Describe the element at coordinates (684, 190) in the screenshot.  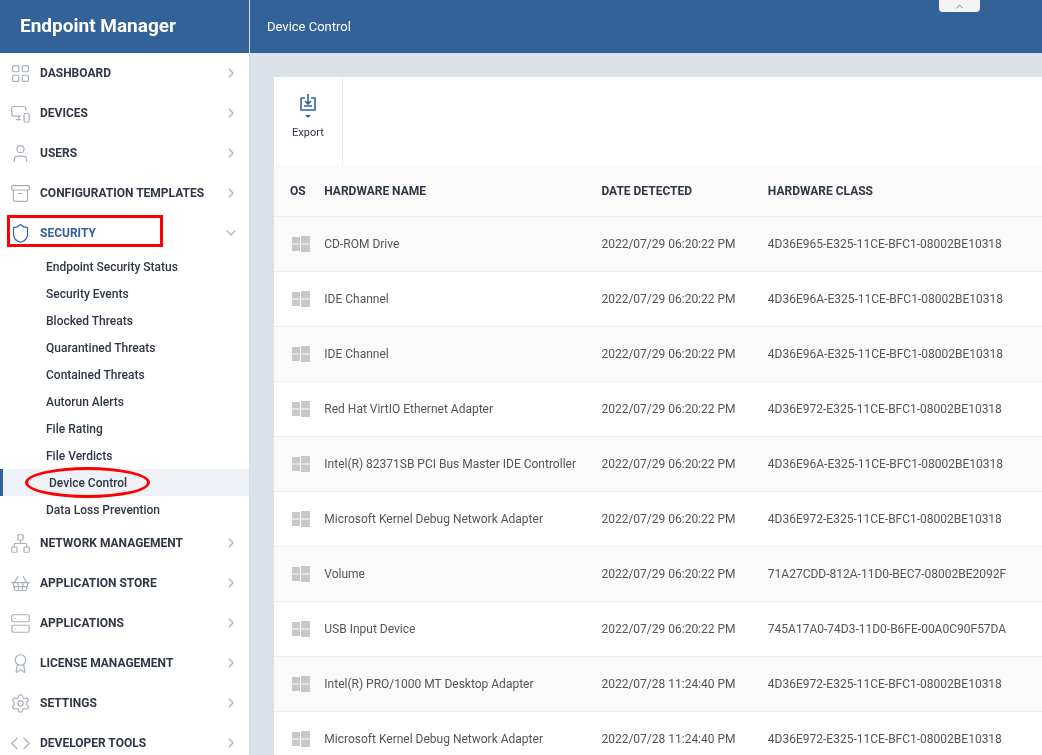
I see `column-header: DATE DETECTED` at that location.